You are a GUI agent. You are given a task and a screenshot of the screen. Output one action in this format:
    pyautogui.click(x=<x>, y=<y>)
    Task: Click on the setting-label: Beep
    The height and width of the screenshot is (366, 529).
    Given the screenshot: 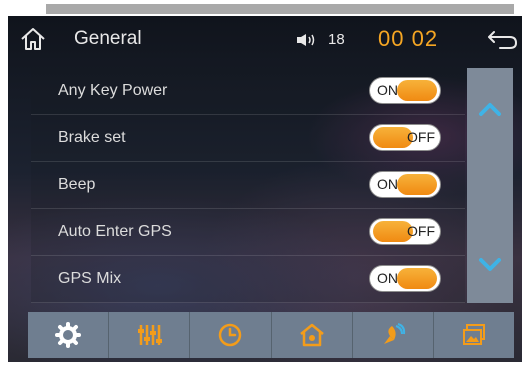 What is the action you would take?
    pyautogui.click(x=77, y=184)
    